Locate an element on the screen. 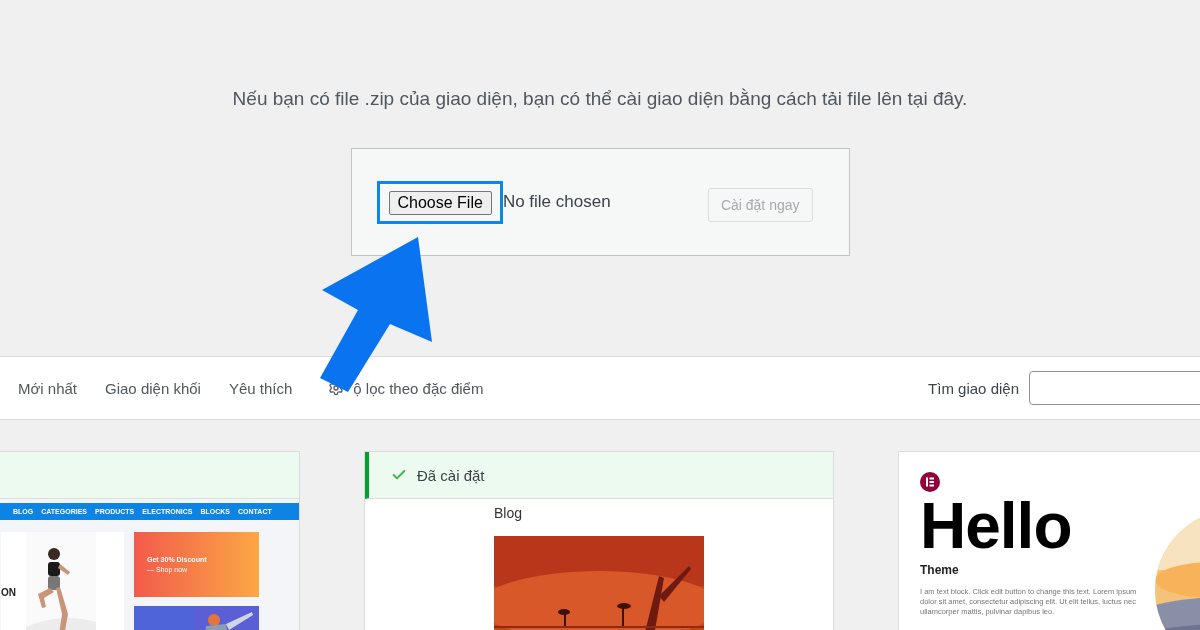  logo-icon is located at coordinates (930, 482).